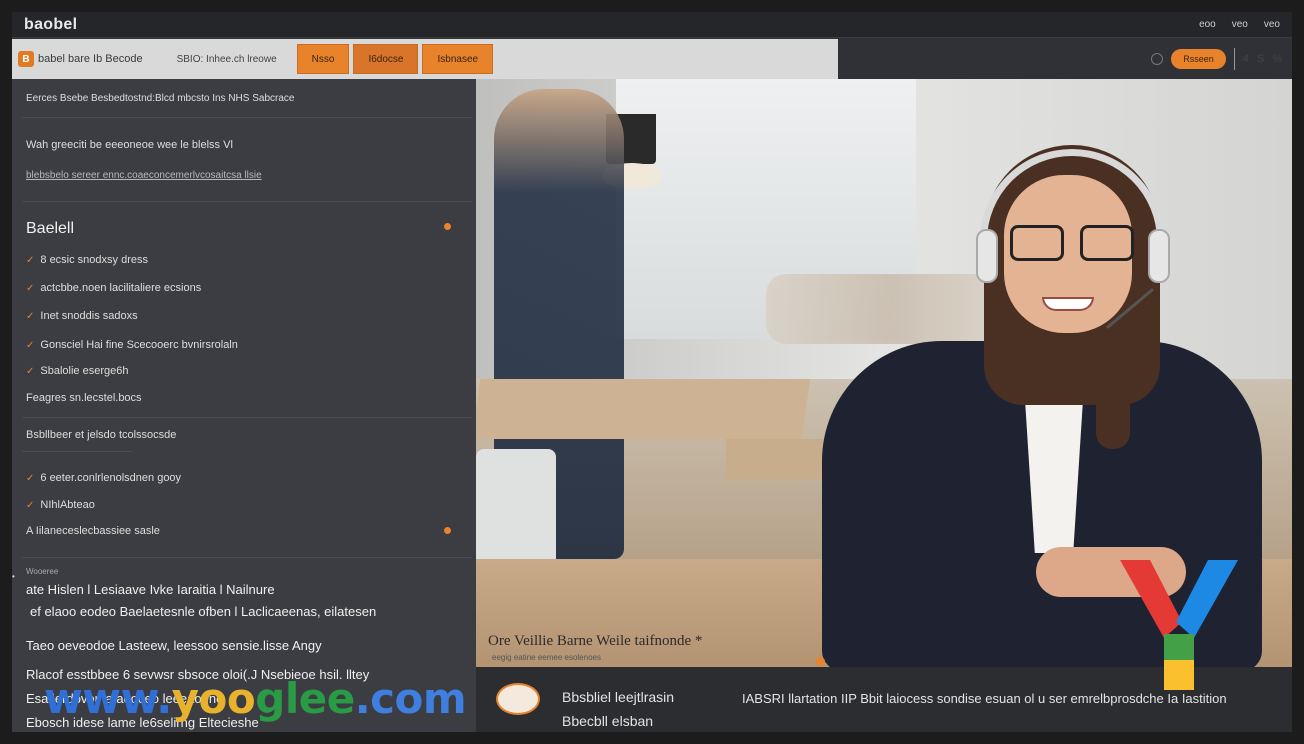 The height and width of the screenshot is (744, 1304). I want to click on edge-marker-icon: •, so click(13, 576).